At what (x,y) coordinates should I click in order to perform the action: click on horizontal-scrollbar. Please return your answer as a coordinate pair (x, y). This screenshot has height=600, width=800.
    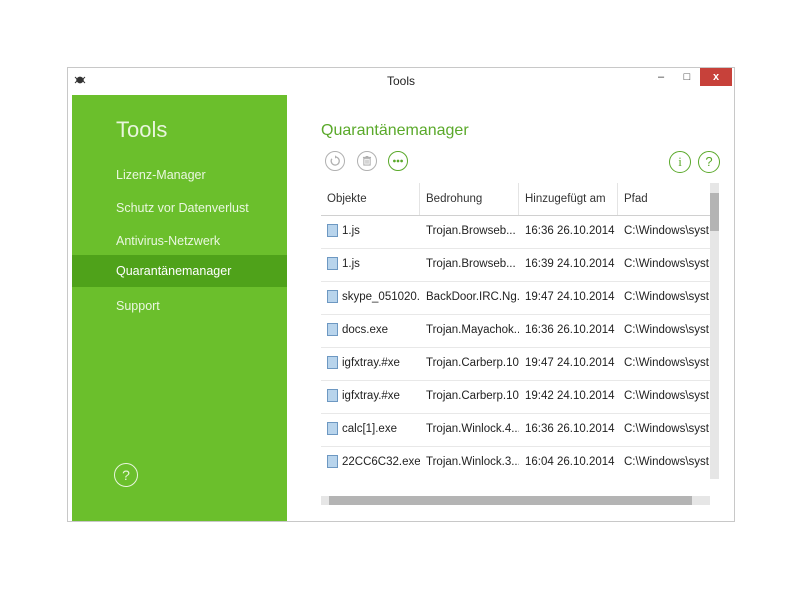
    Looking at the image, I should click on (515, 500).